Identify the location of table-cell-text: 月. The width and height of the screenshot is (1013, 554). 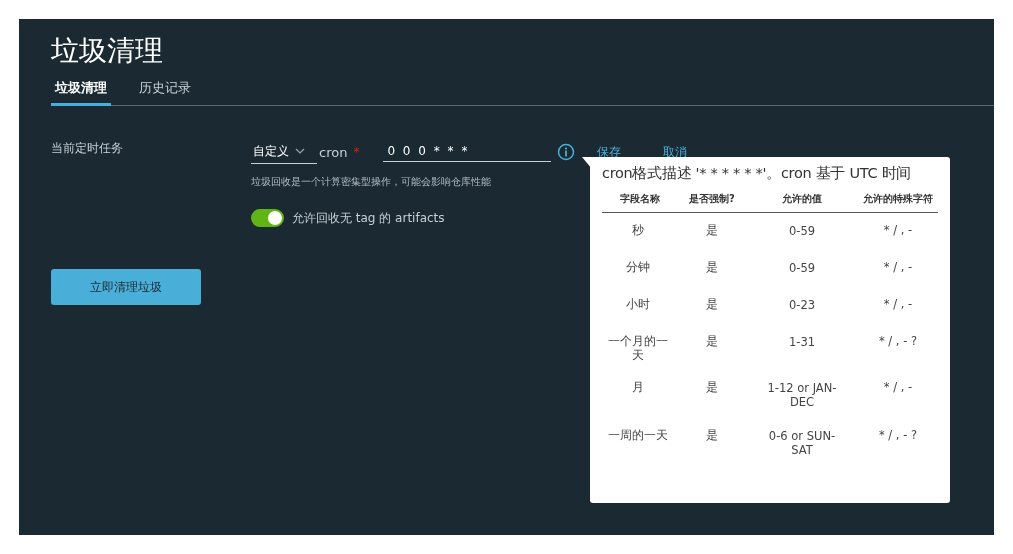
(638, 387).